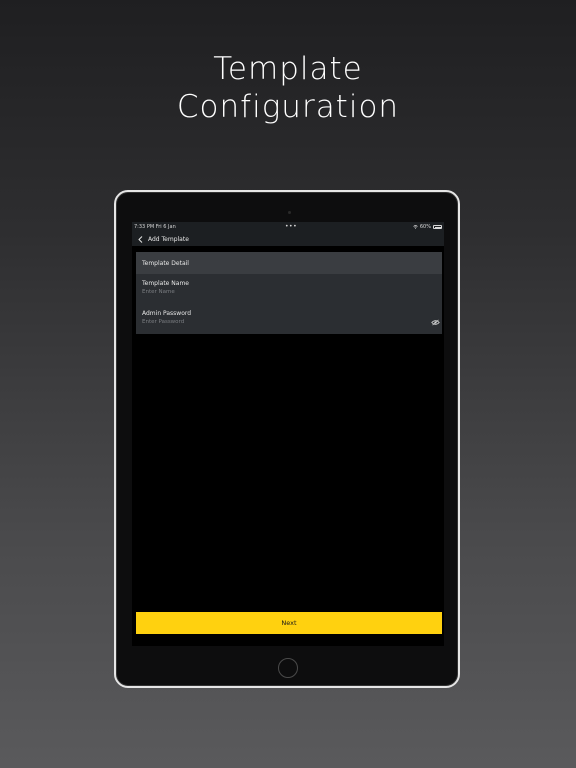  Describe the element at coordinates (437, 227) in the screenshot. I see `battery-icon` at that location.